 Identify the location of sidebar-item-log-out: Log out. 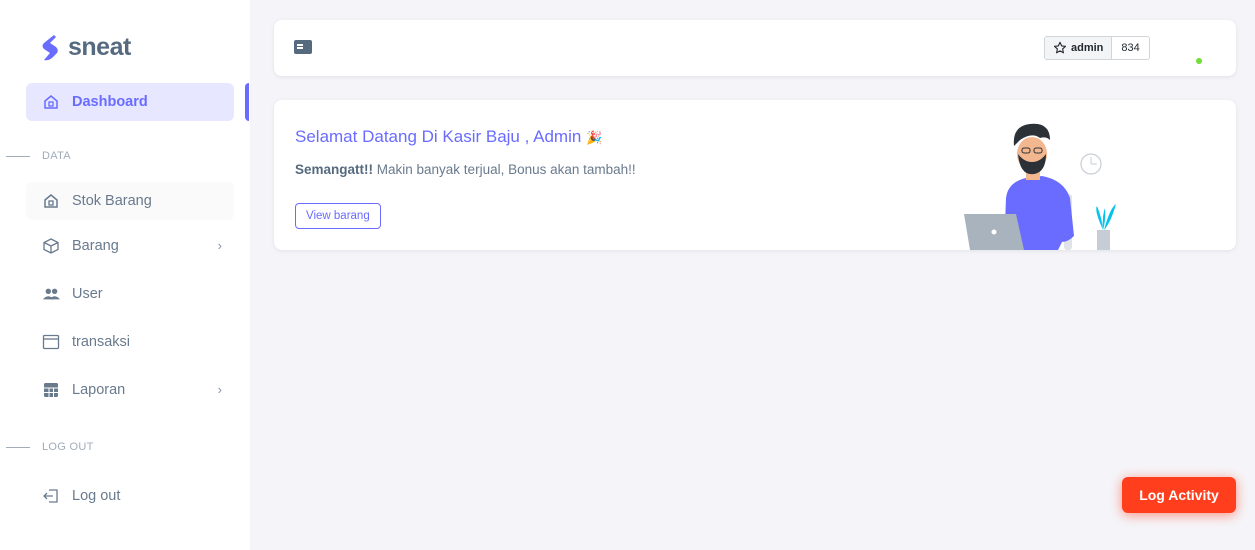
(130, 496).